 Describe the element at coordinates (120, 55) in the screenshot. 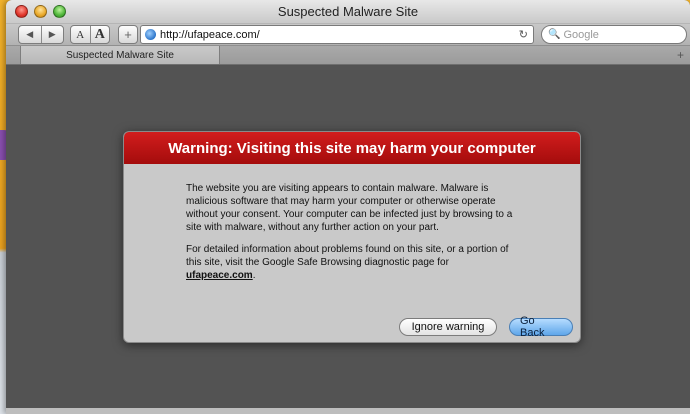

I see `tab-suspected-malware-site: Suspected Malware Site` at that location.